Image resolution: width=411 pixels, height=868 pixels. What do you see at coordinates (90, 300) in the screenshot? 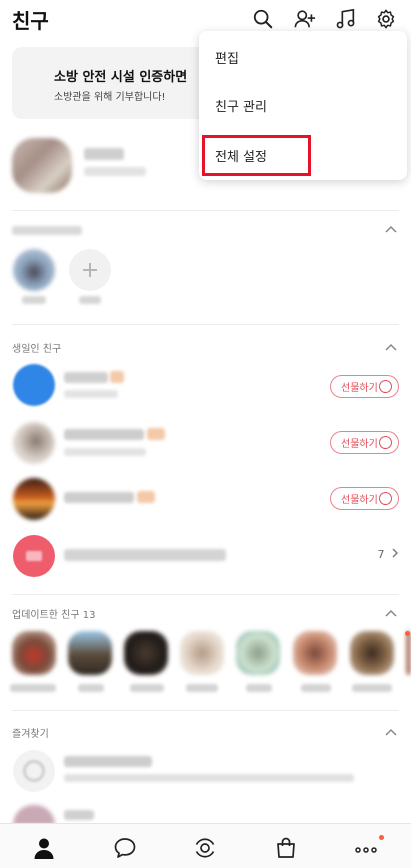
I see `add-label-blurred` at bounding box center [90, 300].